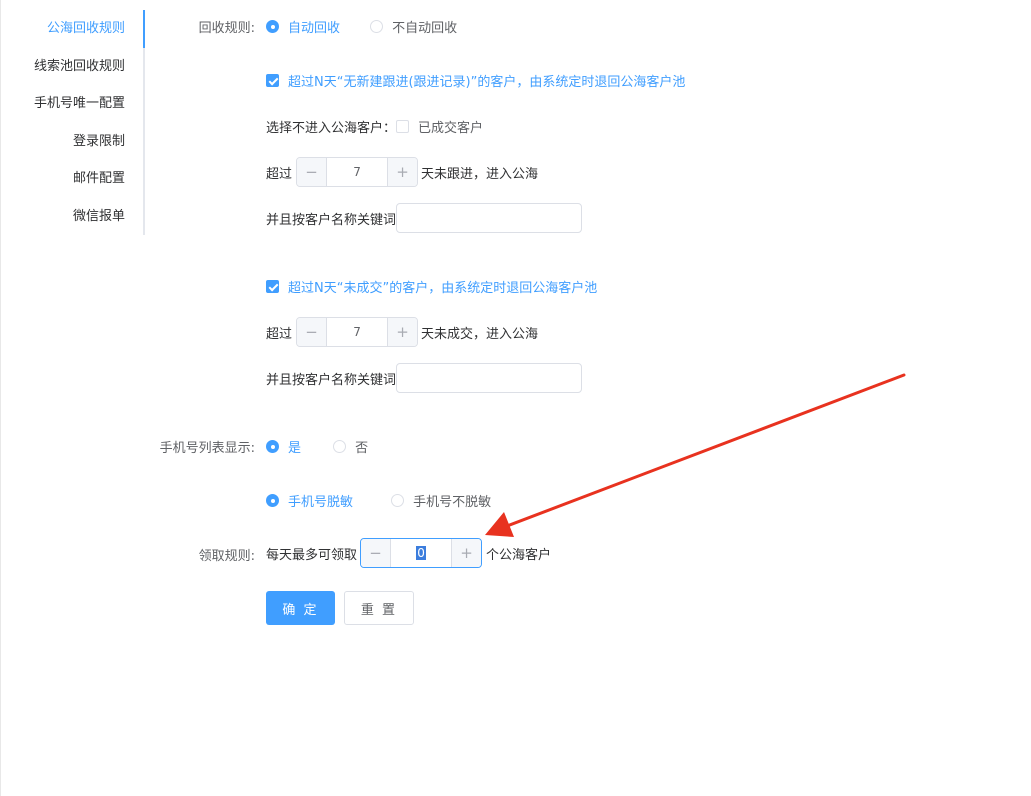 This screenshot has width=1031, height=796. Describe the element at coordinates (279, 174) in the screenshot. I see `rule1-prefix: 超过` at that location.